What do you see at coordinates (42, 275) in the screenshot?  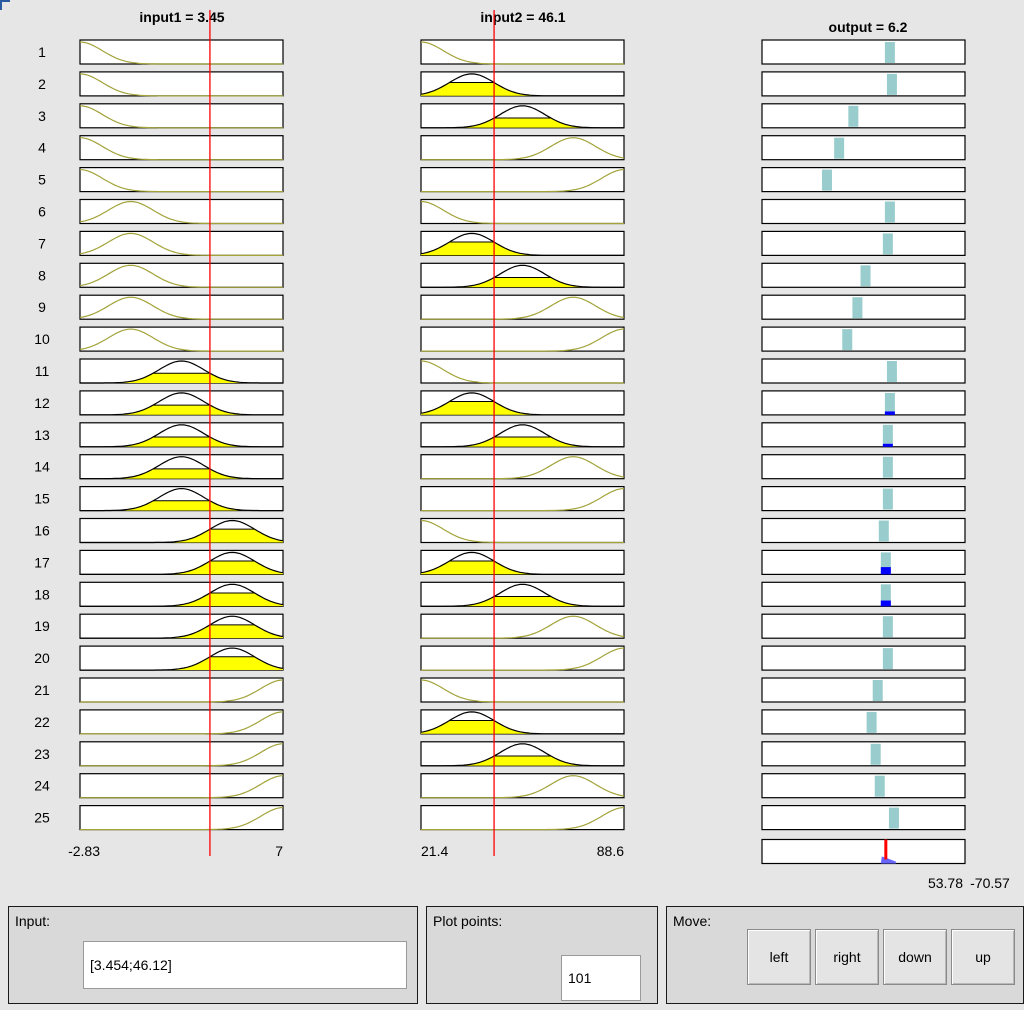 I see `rule-number: 8` at bounding box center [42, 275].